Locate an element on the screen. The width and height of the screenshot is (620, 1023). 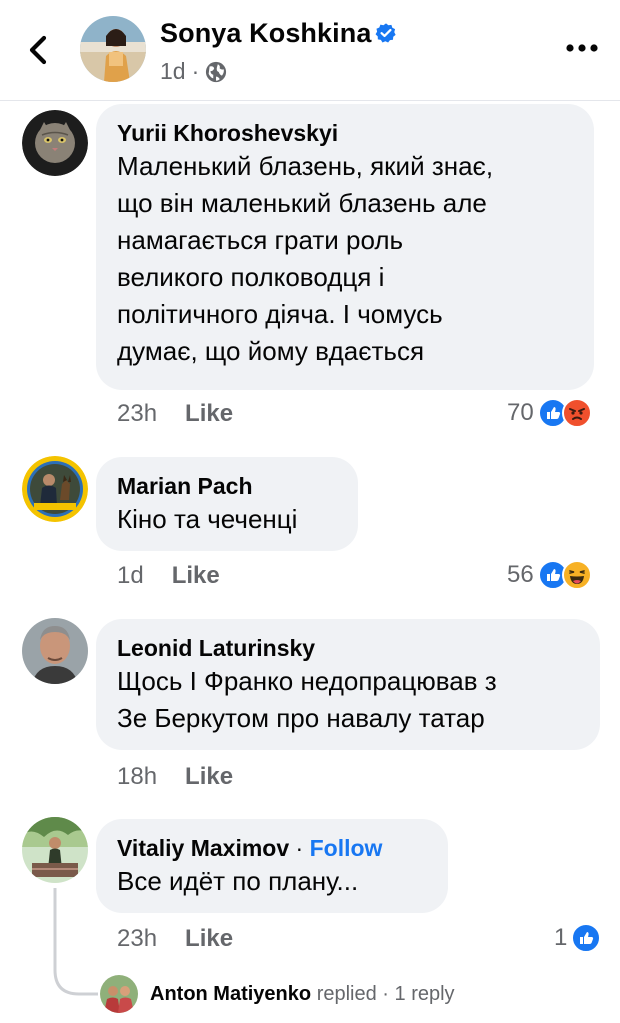
author-name: Sonya Koshkina is located at coordinates (278, 33).